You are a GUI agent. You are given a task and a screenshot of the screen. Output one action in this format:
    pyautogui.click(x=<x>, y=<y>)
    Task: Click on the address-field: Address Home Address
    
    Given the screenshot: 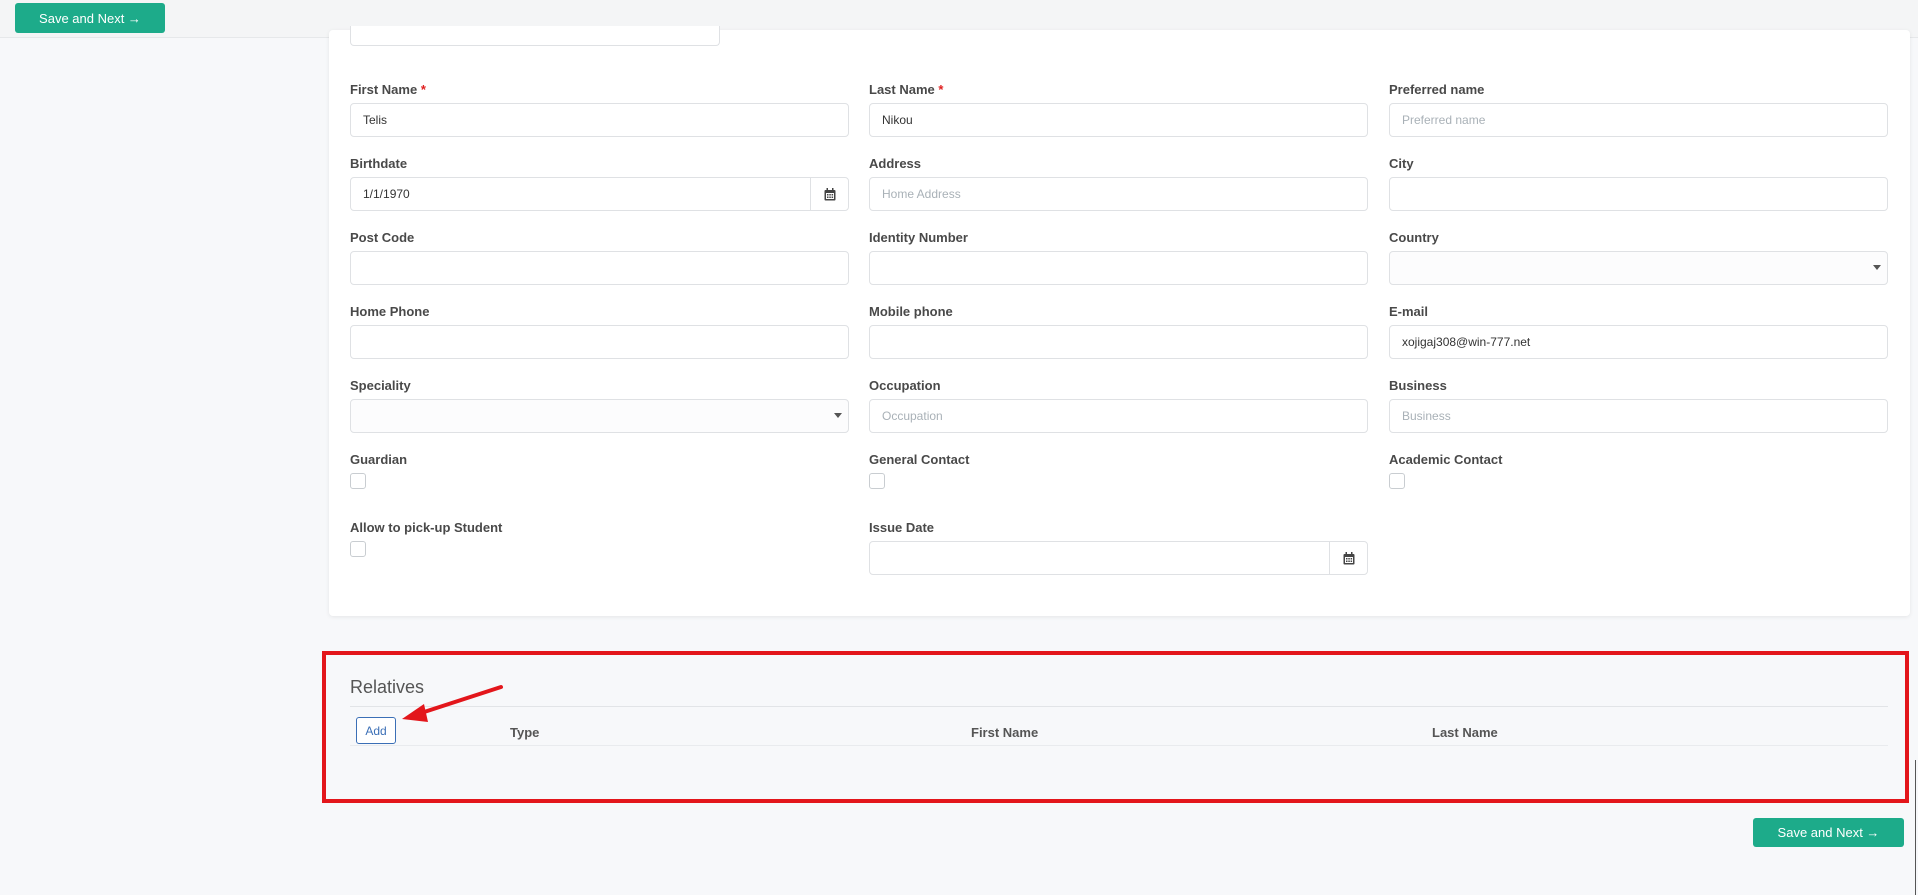 What is the action you would take?
    pyautogui.click(x=1118, y=183)
    